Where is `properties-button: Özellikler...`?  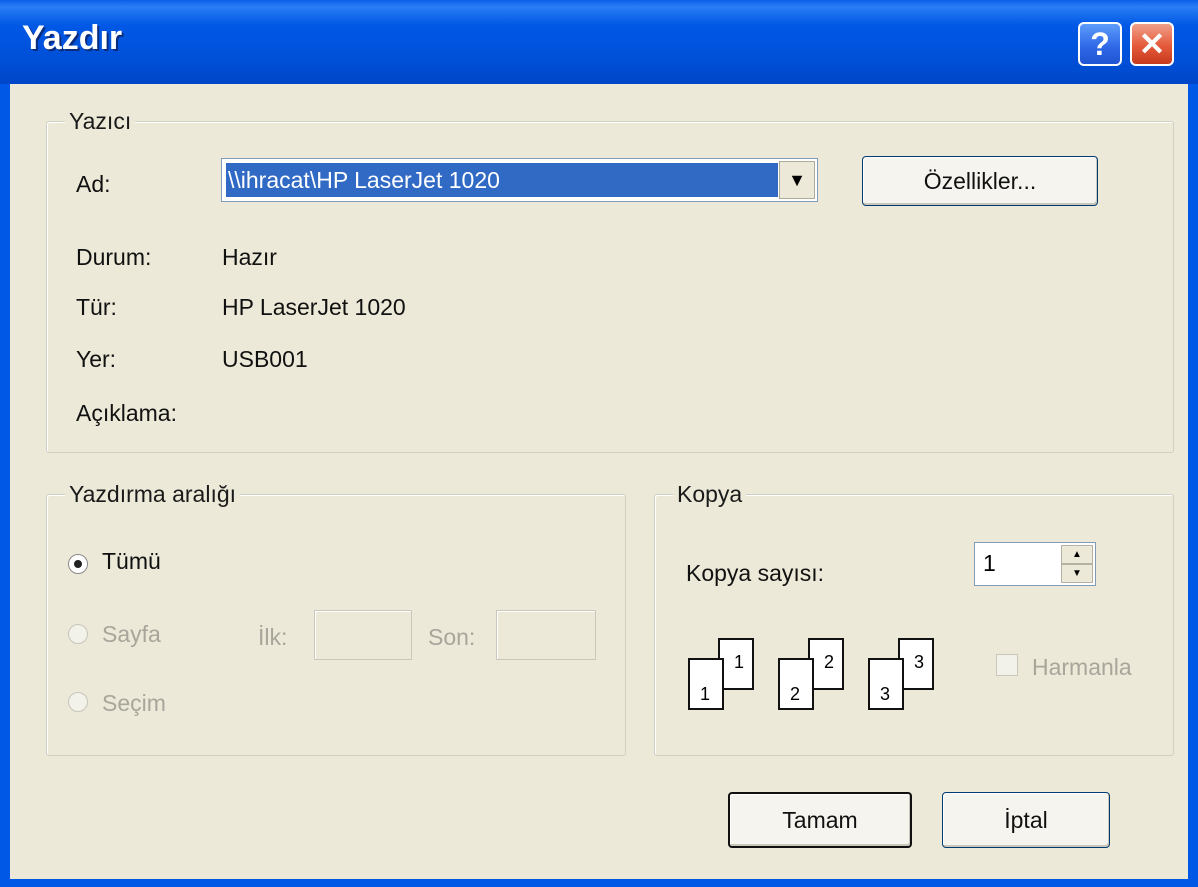
properties-button: Özellikler... is located at coordinates (980, 181).